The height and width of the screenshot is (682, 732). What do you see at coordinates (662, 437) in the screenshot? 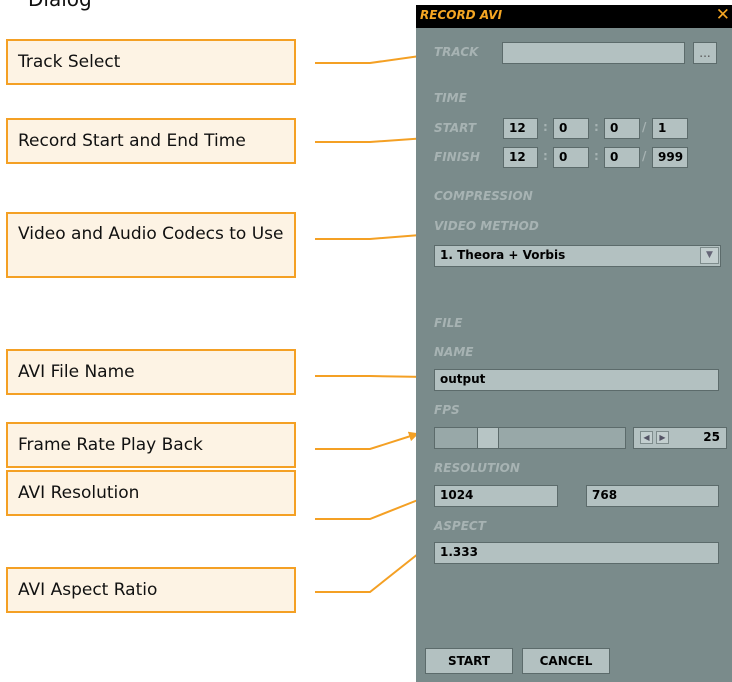
I see `arrow-right-icon: ▶` at bounding box center [662, 437].